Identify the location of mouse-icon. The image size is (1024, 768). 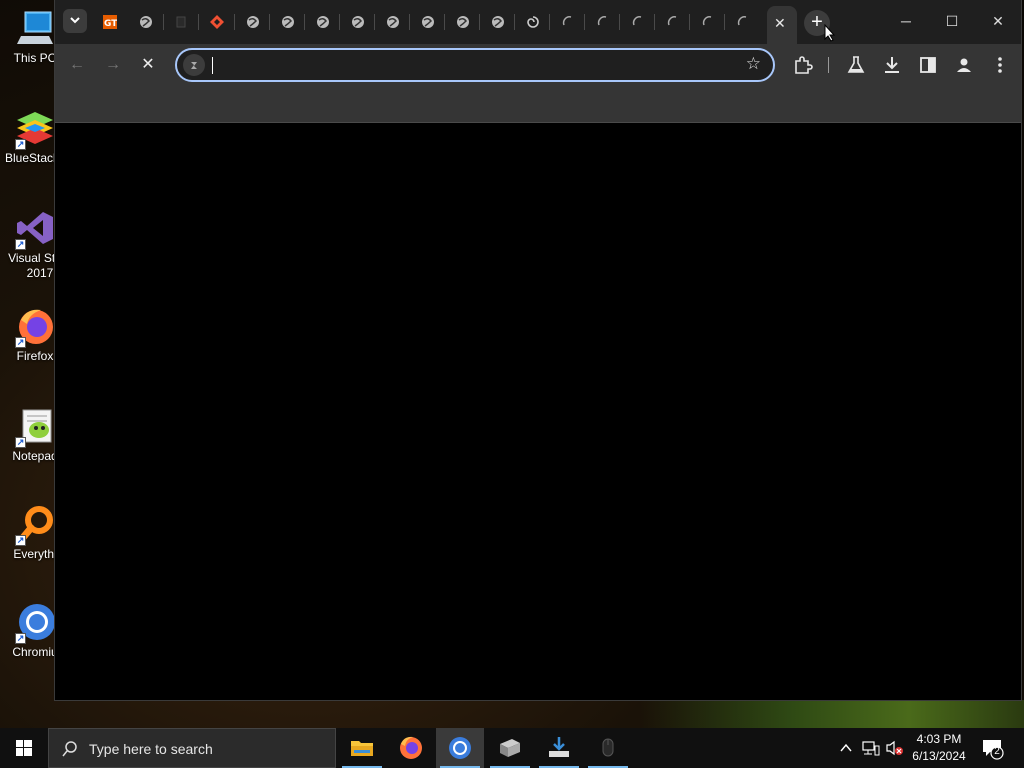
(608, 747).